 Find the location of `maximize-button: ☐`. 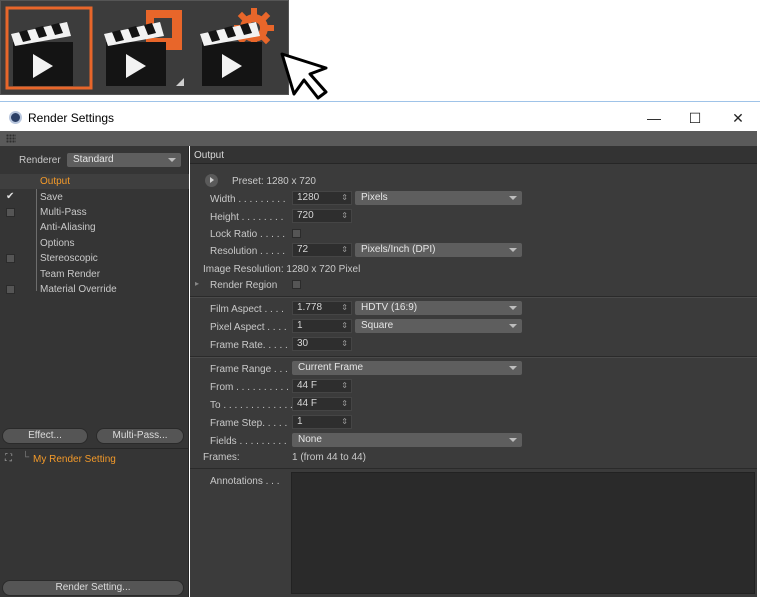

maximize-button: ☐ is located at coordinates (695, 118).